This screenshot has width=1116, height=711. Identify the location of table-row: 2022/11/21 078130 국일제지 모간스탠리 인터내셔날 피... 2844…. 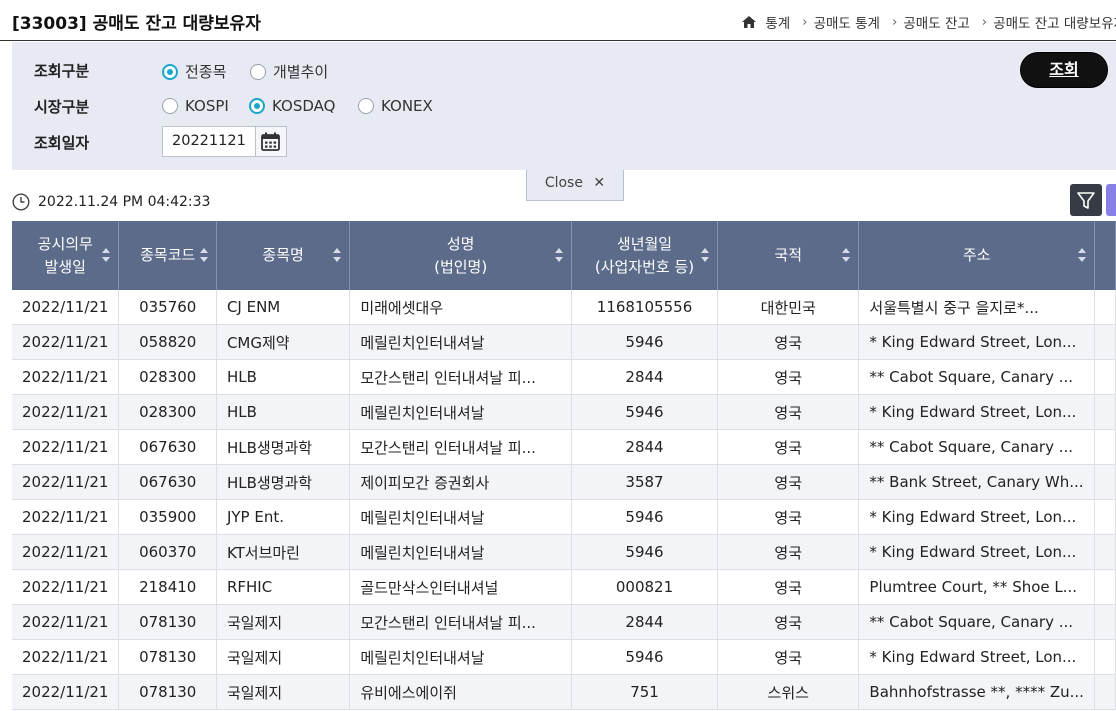
(564, 622).